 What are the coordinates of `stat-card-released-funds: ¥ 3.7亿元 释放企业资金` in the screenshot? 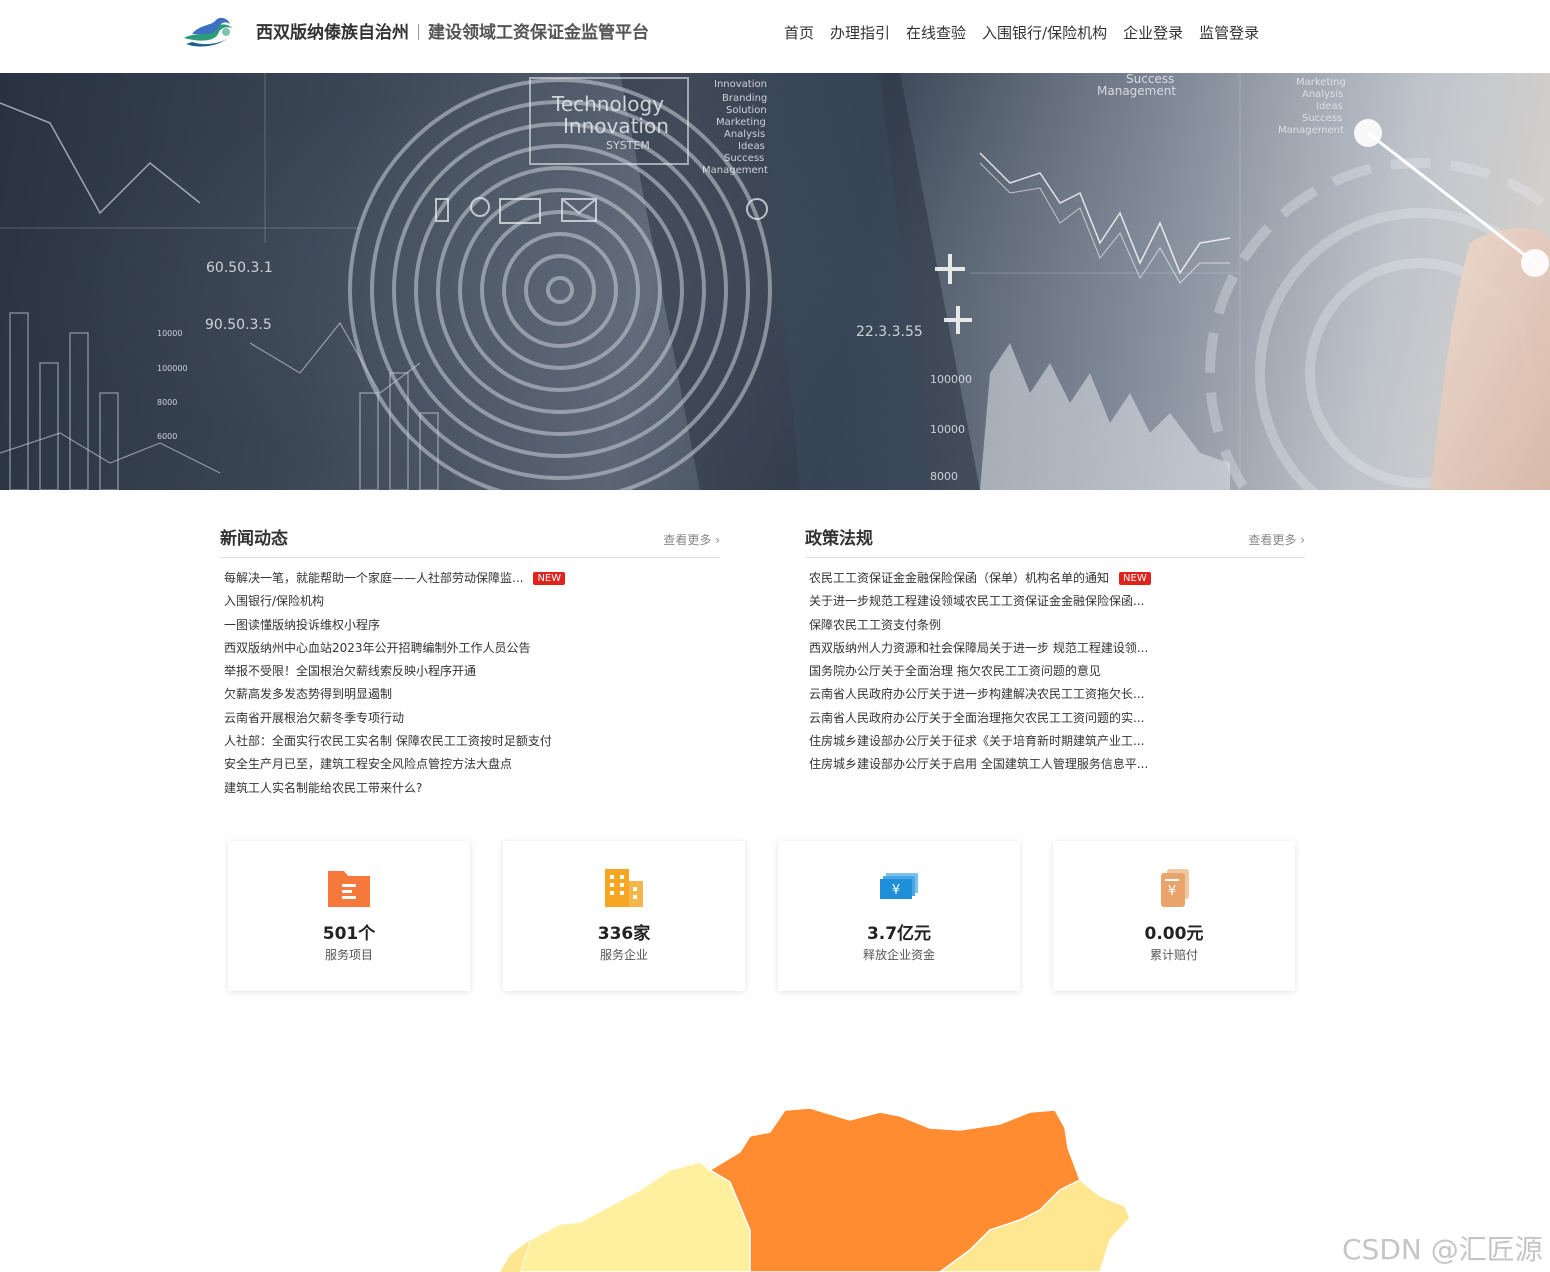 It's located at (899, 916).